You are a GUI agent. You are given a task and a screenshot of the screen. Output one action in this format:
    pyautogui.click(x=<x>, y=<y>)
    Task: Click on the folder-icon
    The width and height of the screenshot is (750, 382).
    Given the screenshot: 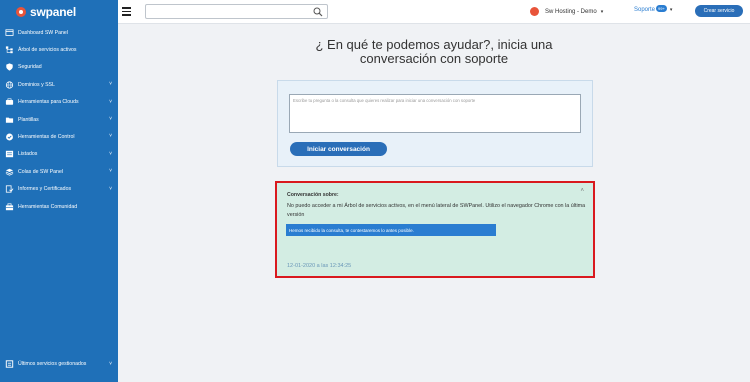 What is the action you would take?
    pyautogui.click(x=9, y=120)
    